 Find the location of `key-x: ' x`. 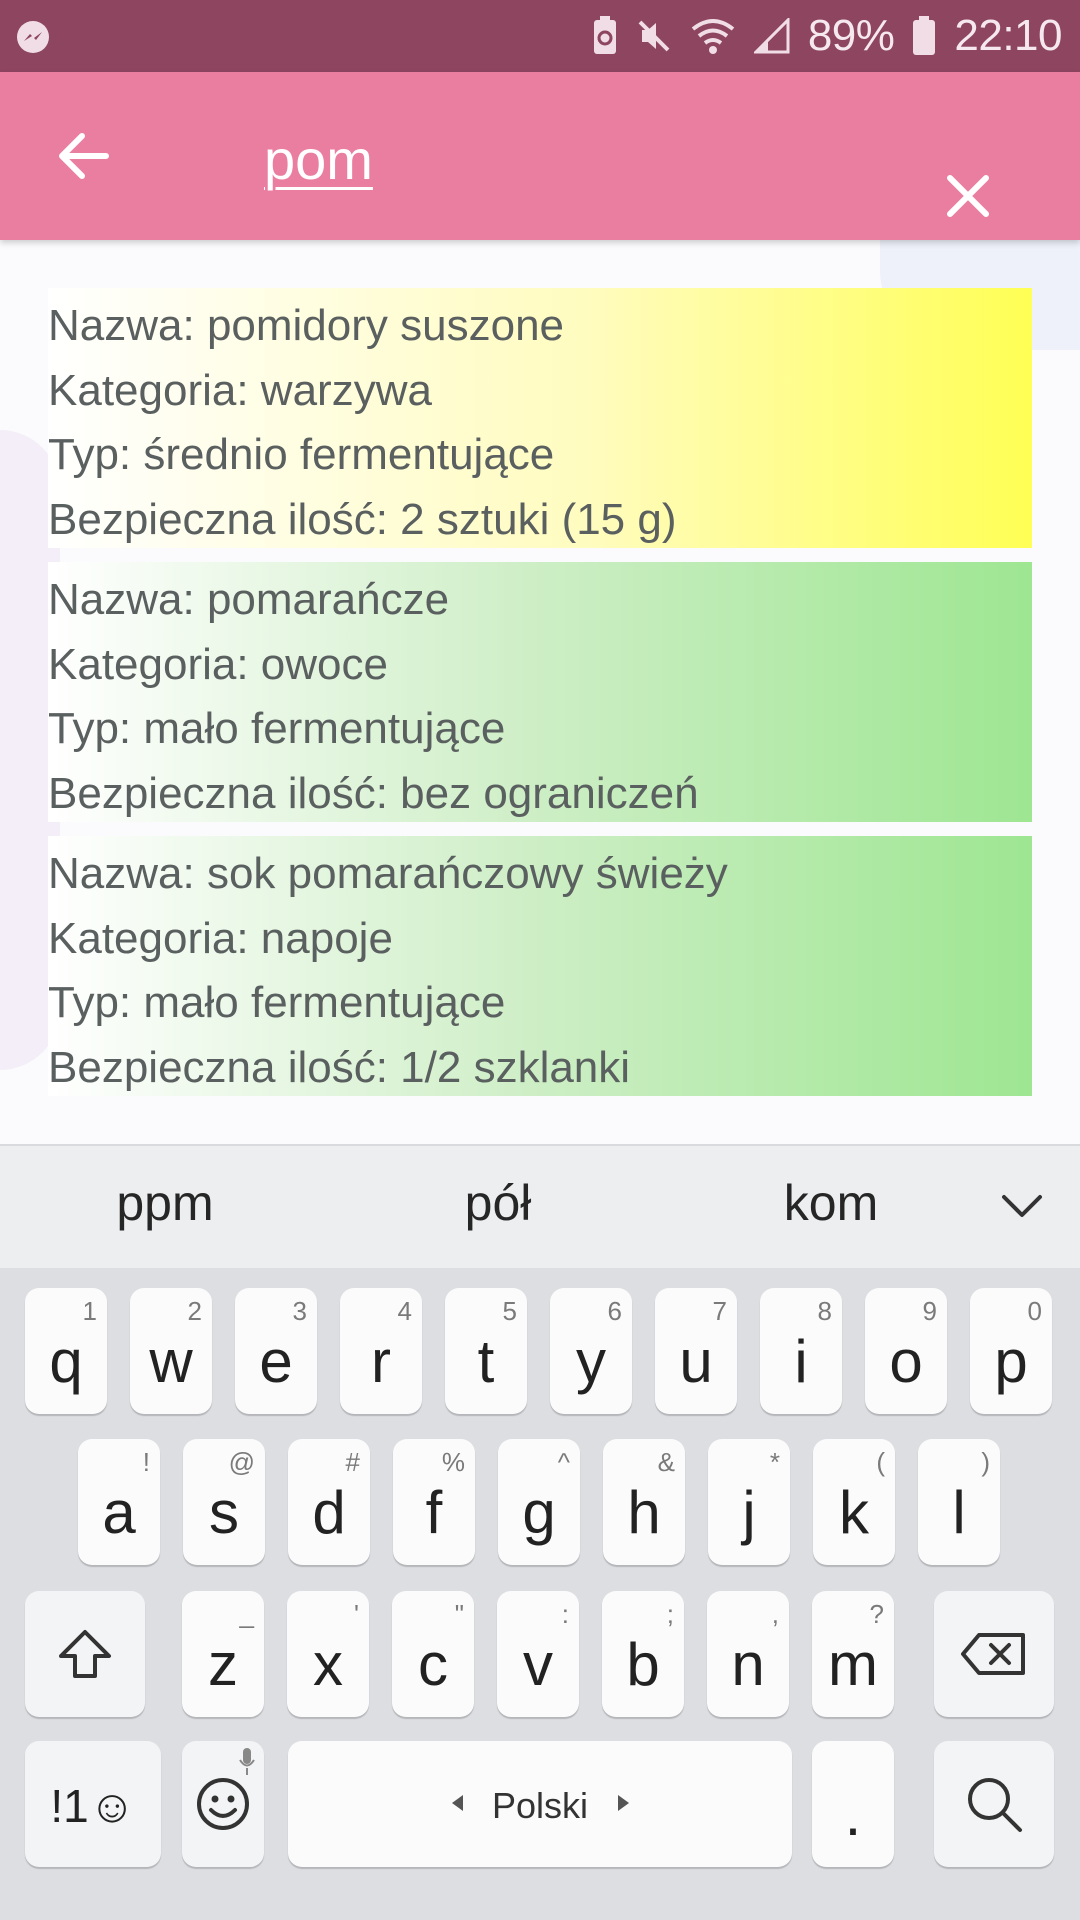

key-x: ' x is located at coordinates (328, 1654).